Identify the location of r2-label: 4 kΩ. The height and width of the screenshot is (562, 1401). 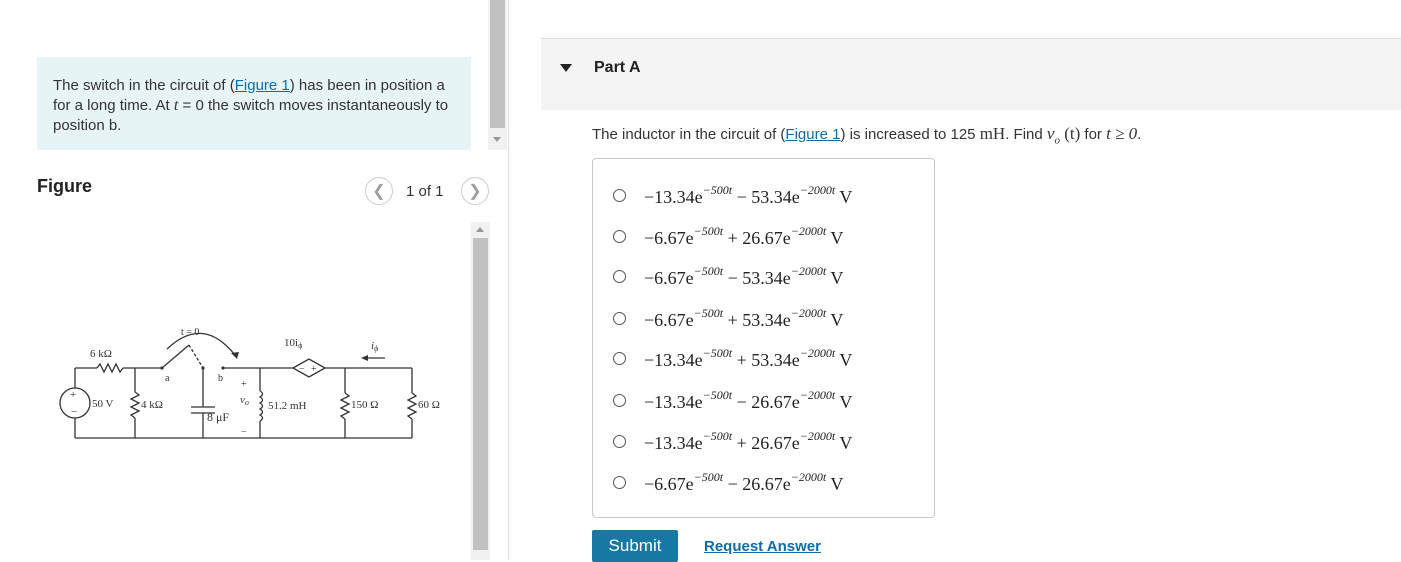
(152, 405).